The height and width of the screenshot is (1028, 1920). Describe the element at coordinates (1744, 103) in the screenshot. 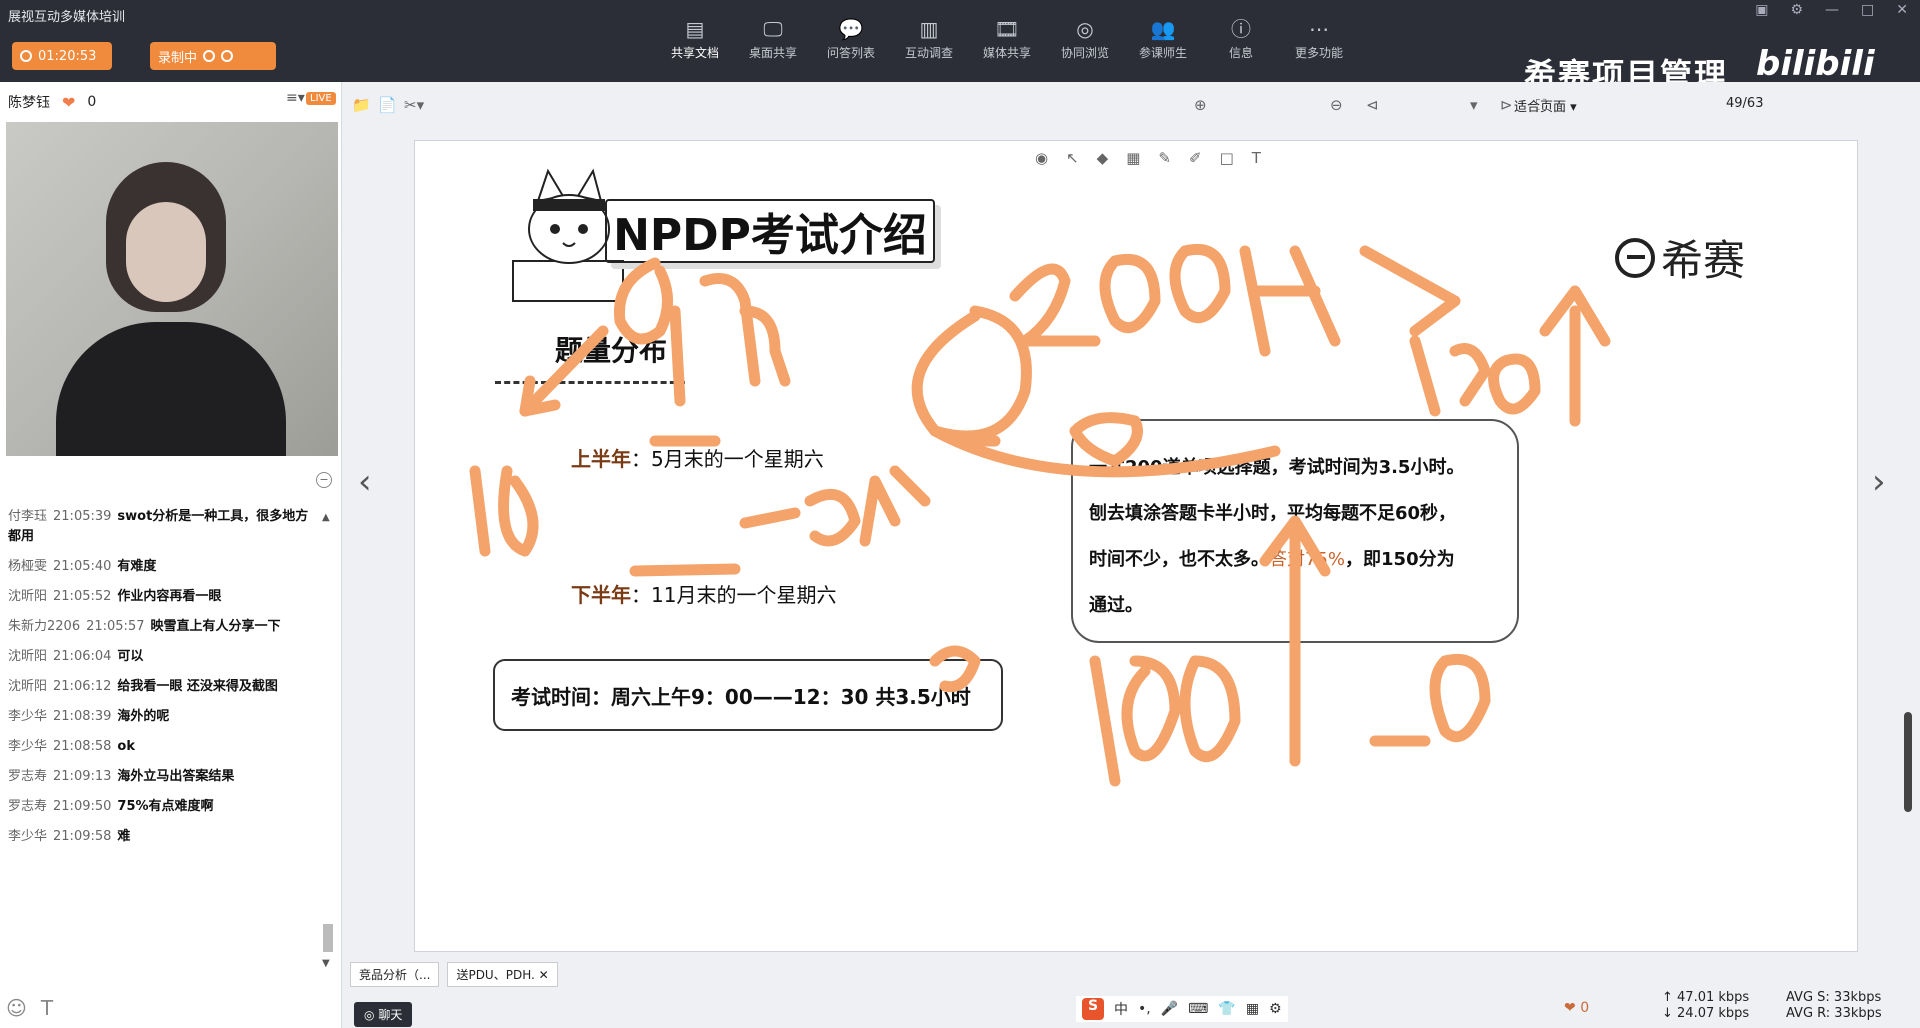

I see `page-indicator: 49/63` at that location.